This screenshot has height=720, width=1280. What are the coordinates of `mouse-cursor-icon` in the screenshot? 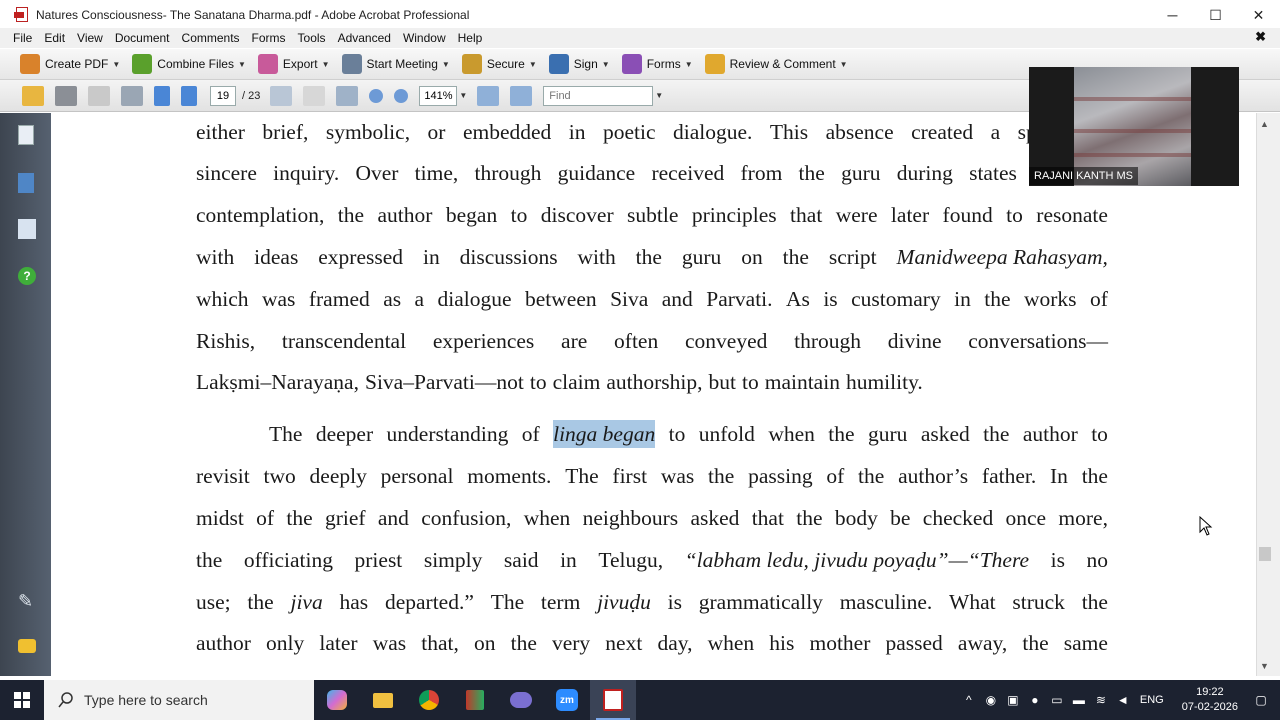 It's located at (1206, 526).